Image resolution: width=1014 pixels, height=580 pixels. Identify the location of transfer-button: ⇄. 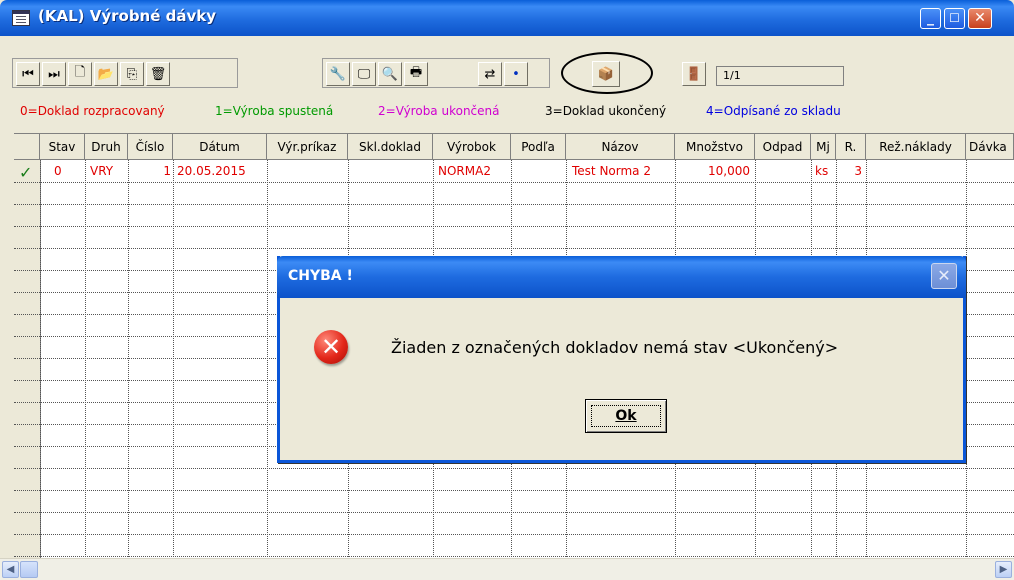
(490, 74).